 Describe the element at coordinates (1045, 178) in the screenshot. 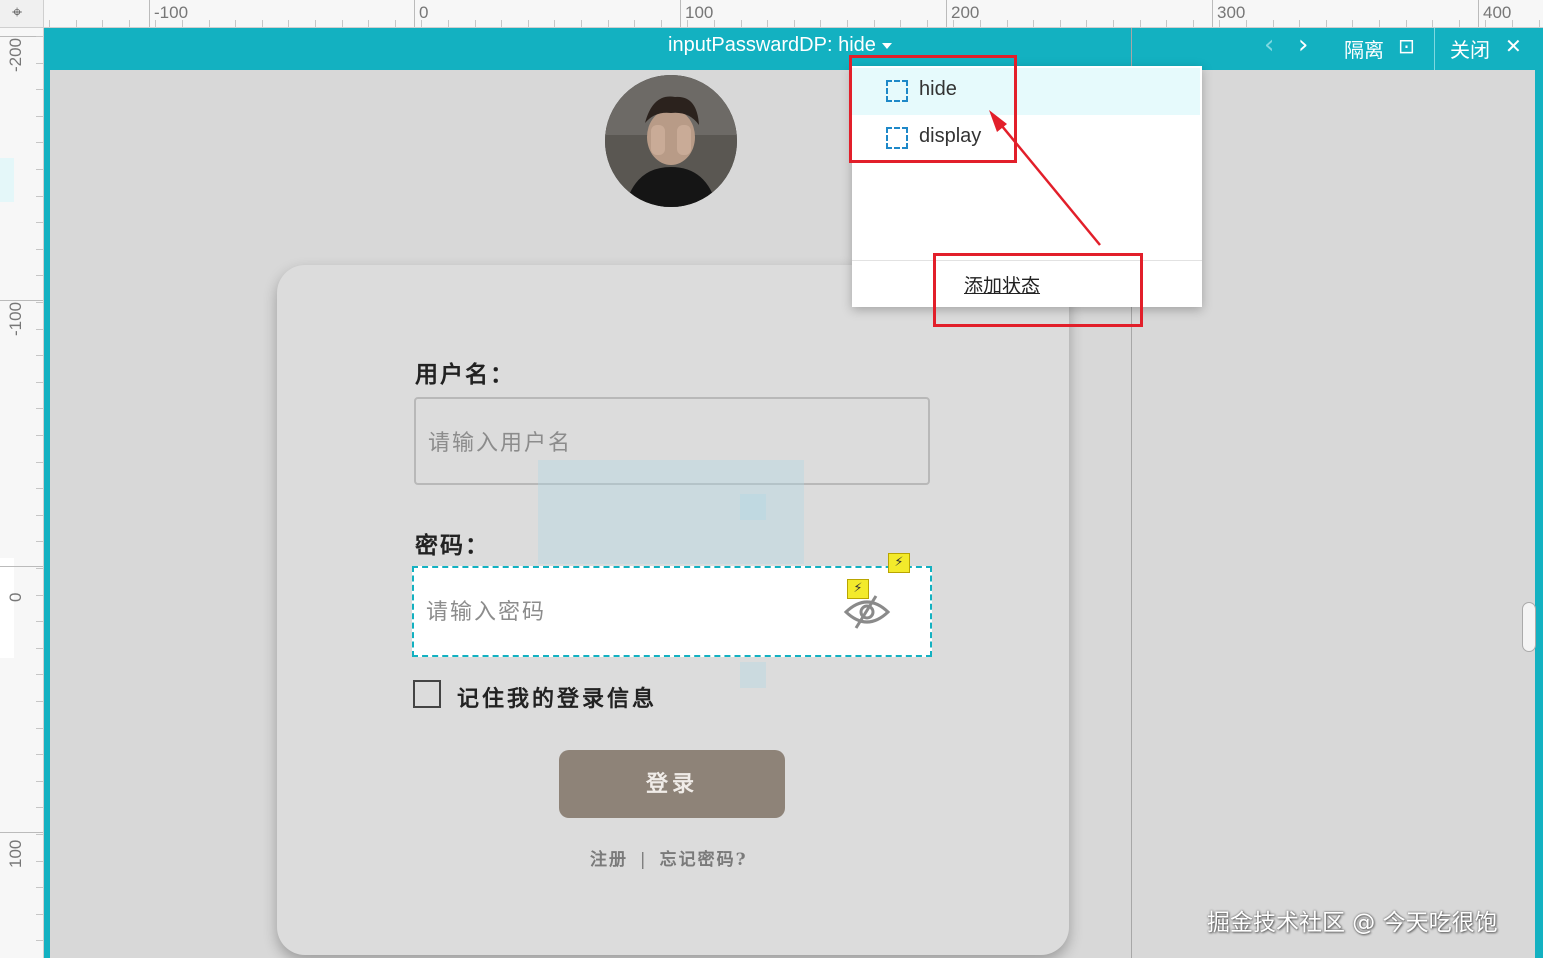

I see `annotation-arrow` at that location.